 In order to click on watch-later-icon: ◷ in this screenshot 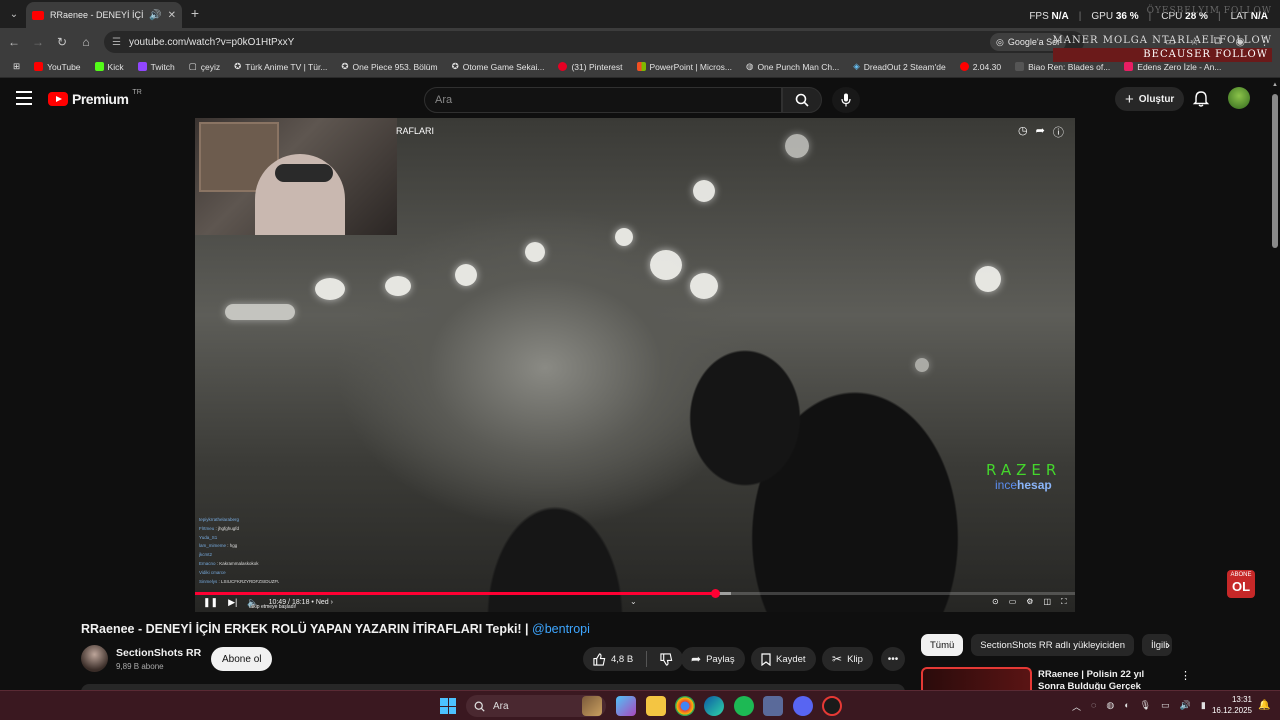, I will do `click(1023, 132)`.